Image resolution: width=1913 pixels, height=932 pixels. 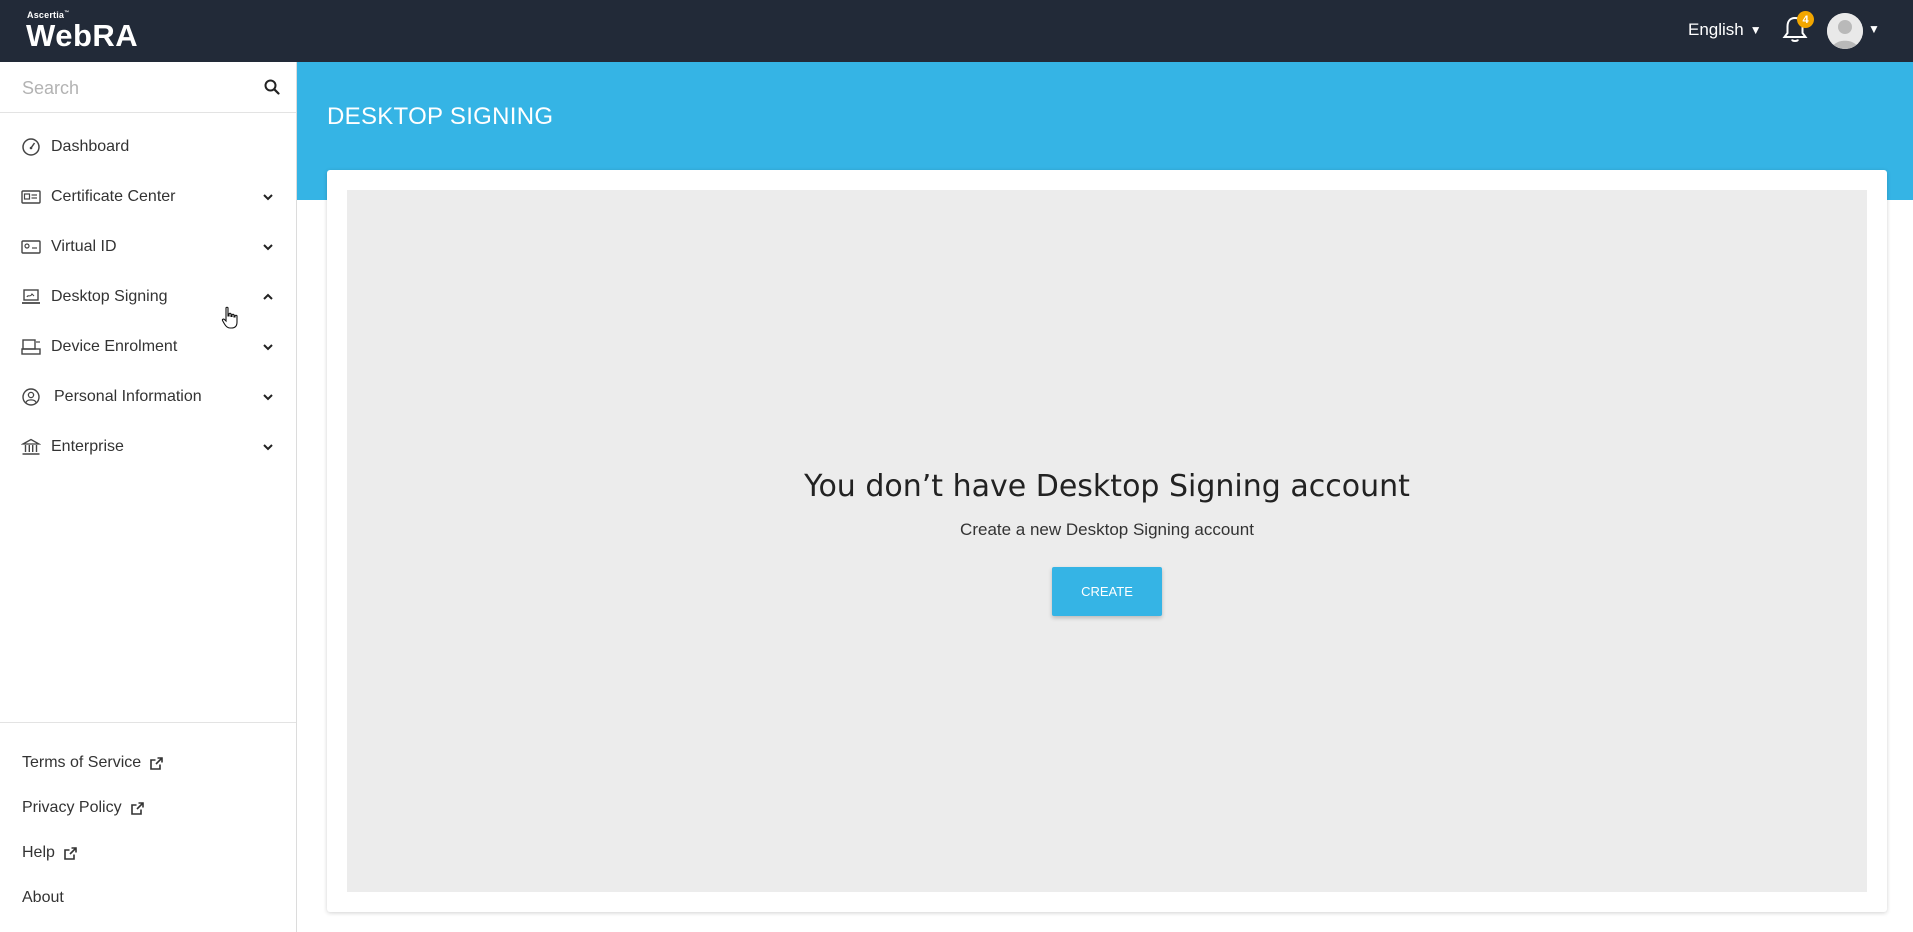 What do you see at coordinates (137, 88) in the screenshot?
I see `search-input` at bounding box center [137, 88].